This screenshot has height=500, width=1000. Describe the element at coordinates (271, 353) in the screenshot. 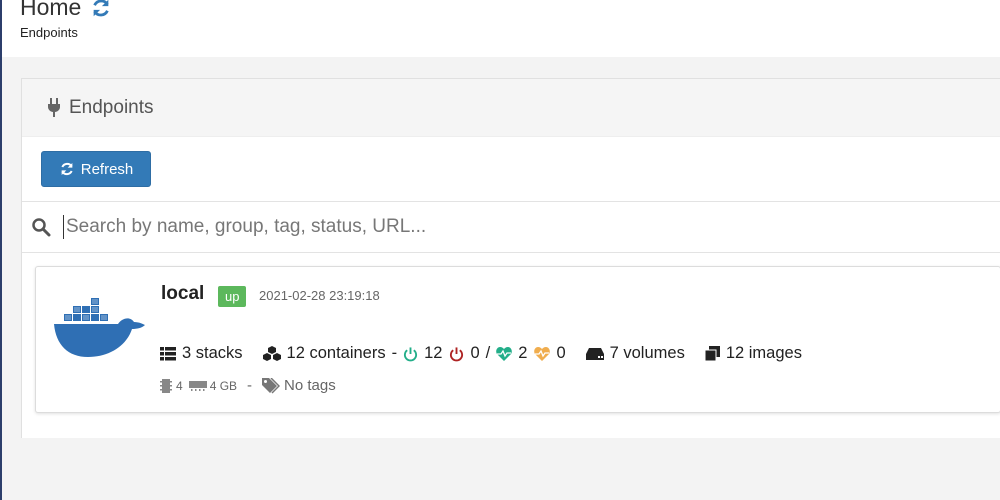

I see `cubes-icon` at that location.